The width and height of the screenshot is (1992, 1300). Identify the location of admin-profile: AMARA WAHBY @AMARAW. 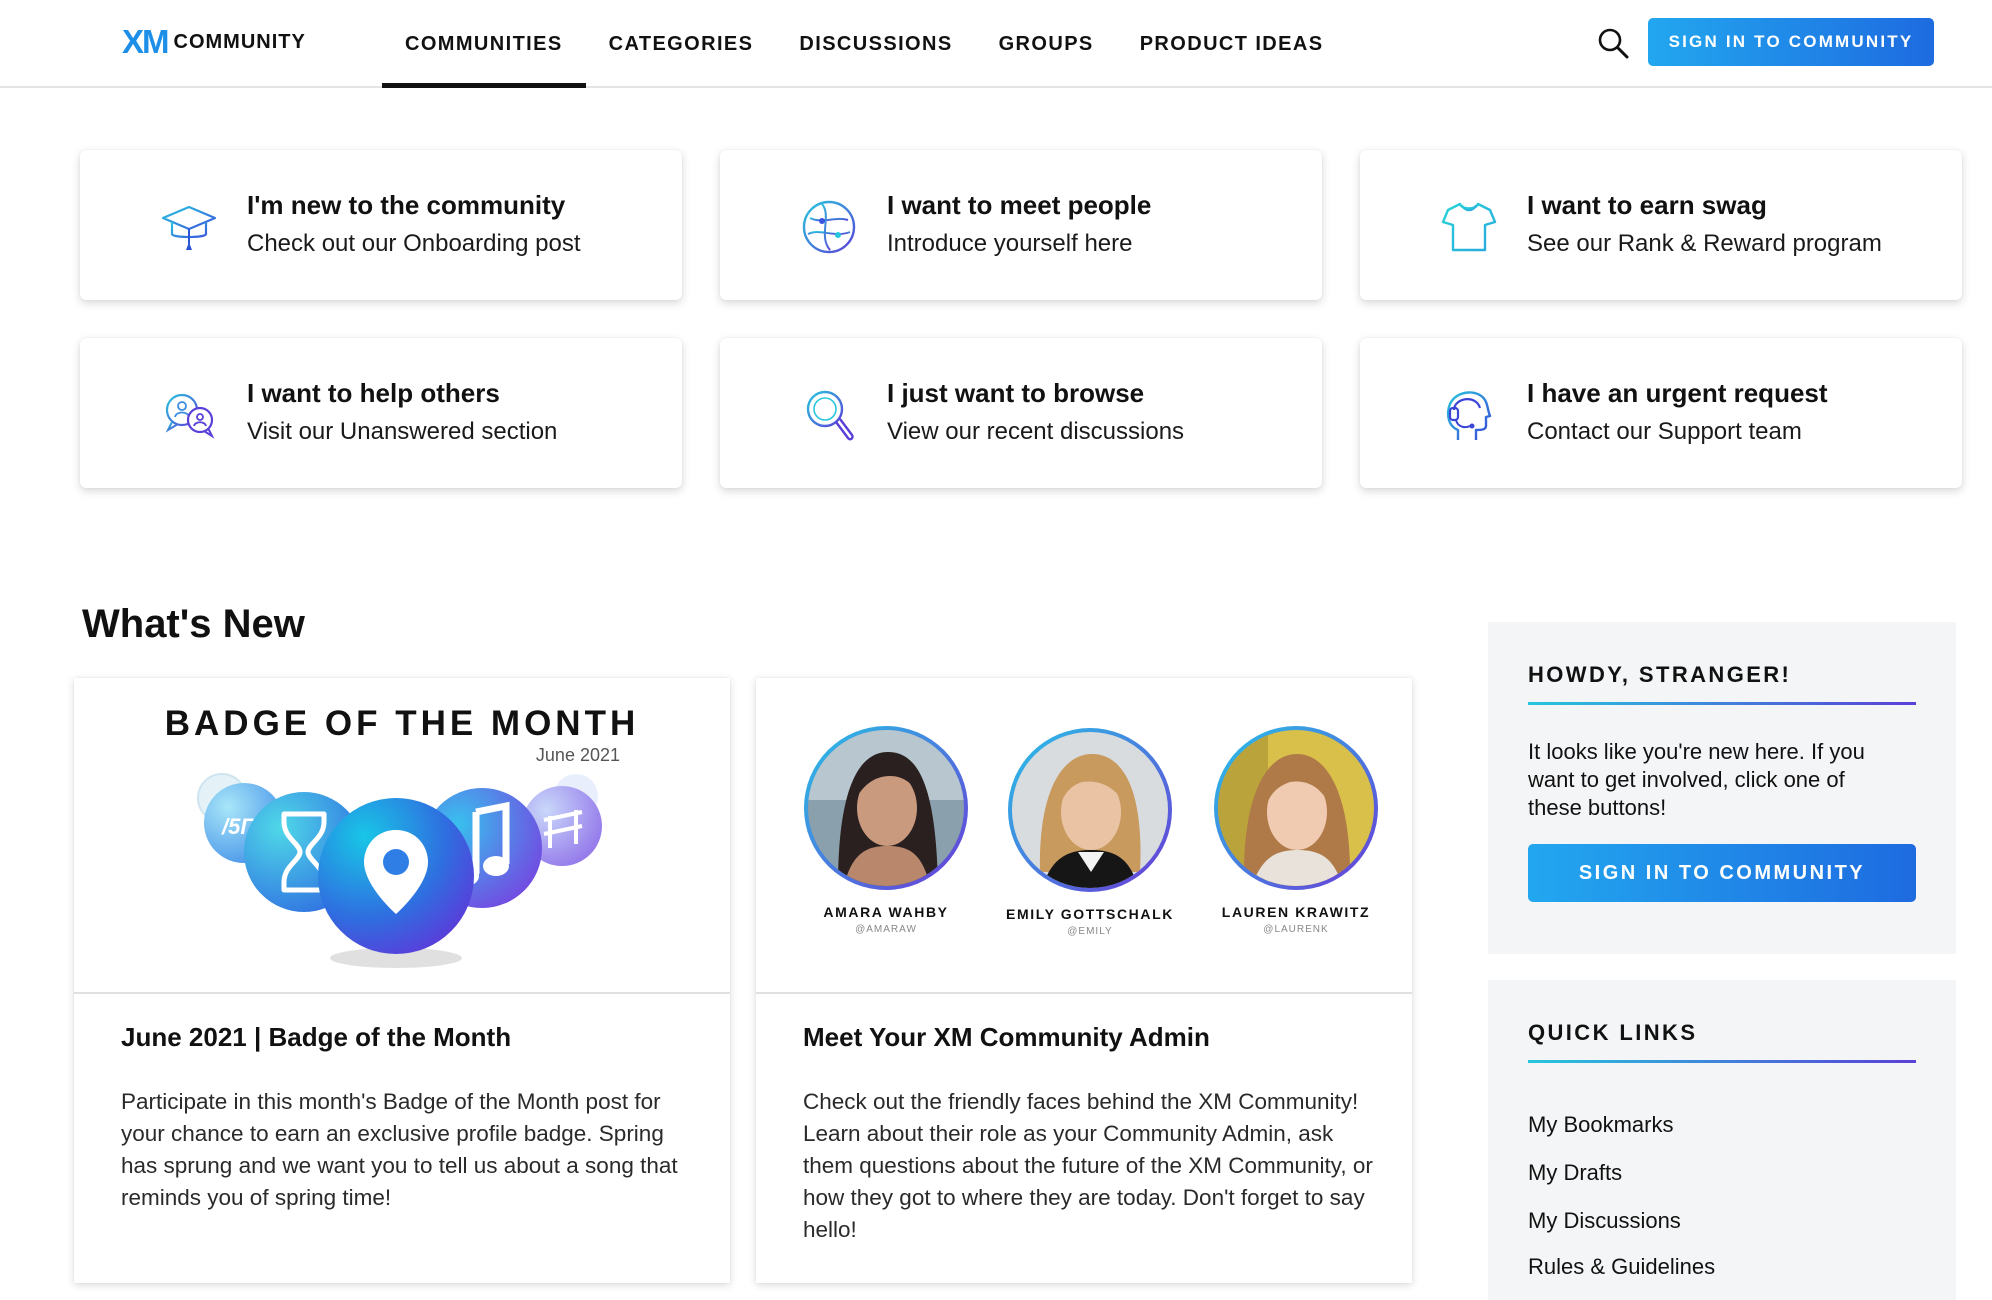
(886, 830).